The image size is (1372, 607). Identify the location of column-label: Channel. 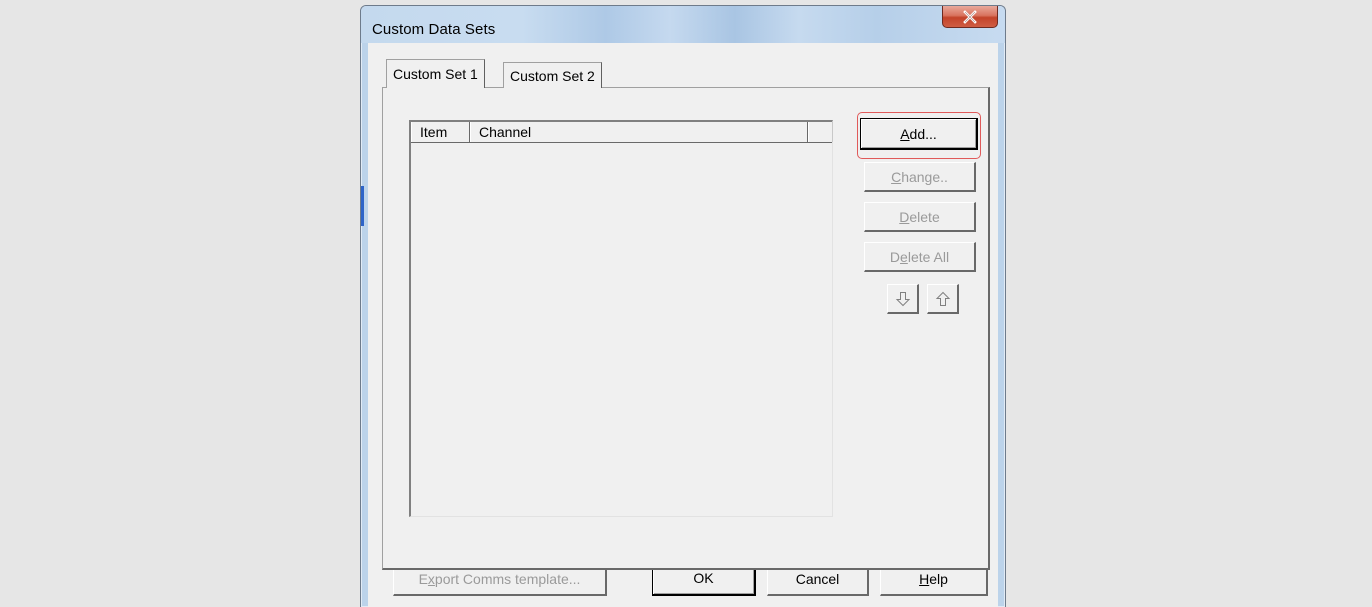
(505, 132).